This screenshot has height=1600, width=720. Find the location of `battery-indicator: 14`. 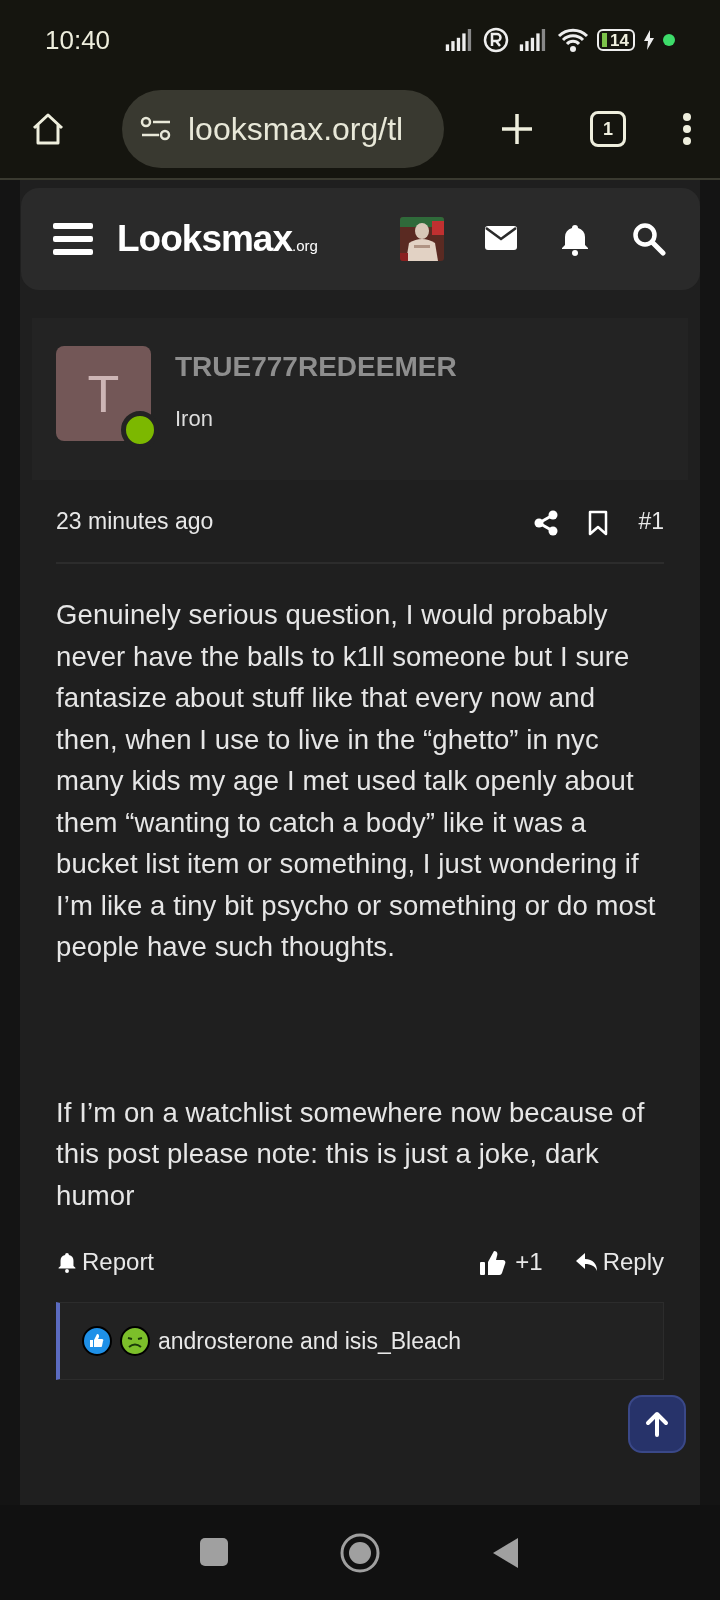

battery-indicator: 14 is located at coordinates (616, 40).